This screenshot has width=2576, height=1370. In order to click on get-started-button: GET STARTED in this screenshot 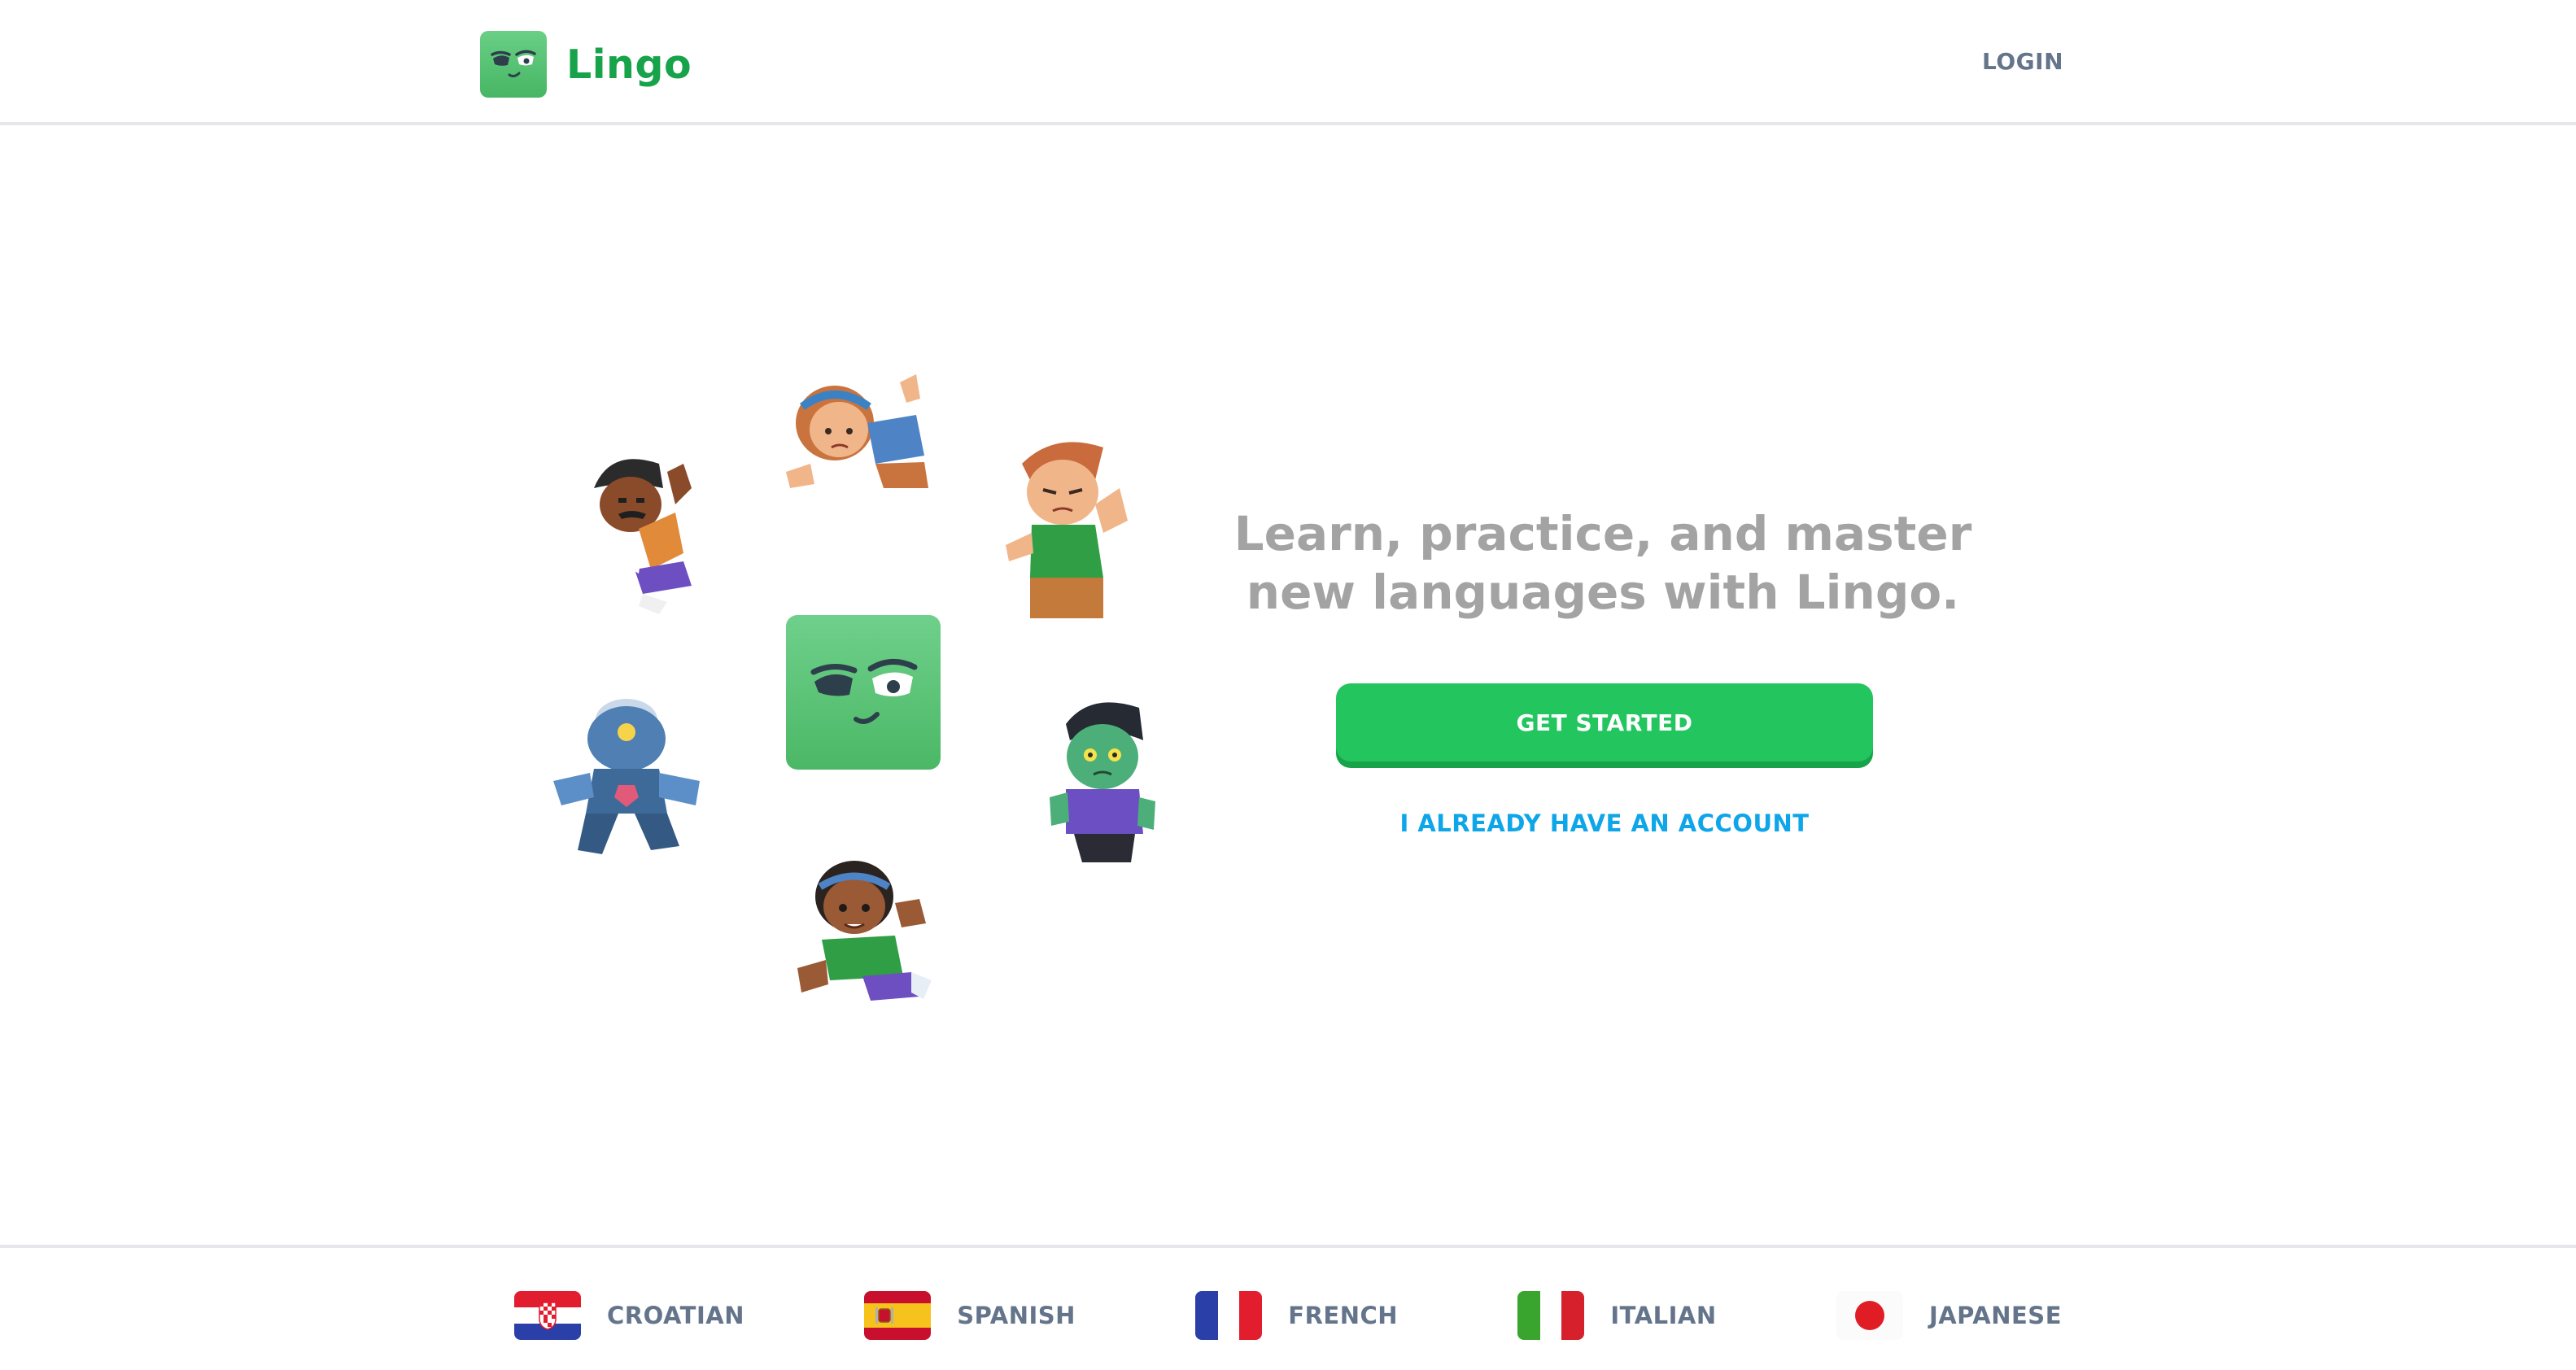, I will do `click(1604, 722)`.